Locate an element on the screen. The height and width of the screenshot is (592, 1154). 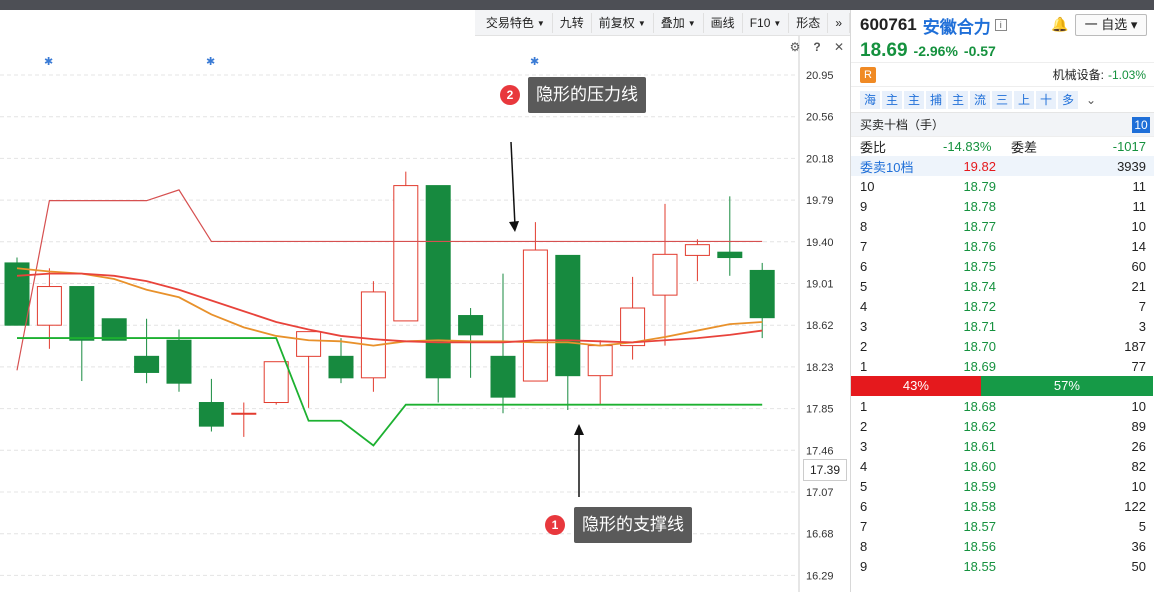
bid-row: 1 18.68 10 is located at coordinates (1002, 406).